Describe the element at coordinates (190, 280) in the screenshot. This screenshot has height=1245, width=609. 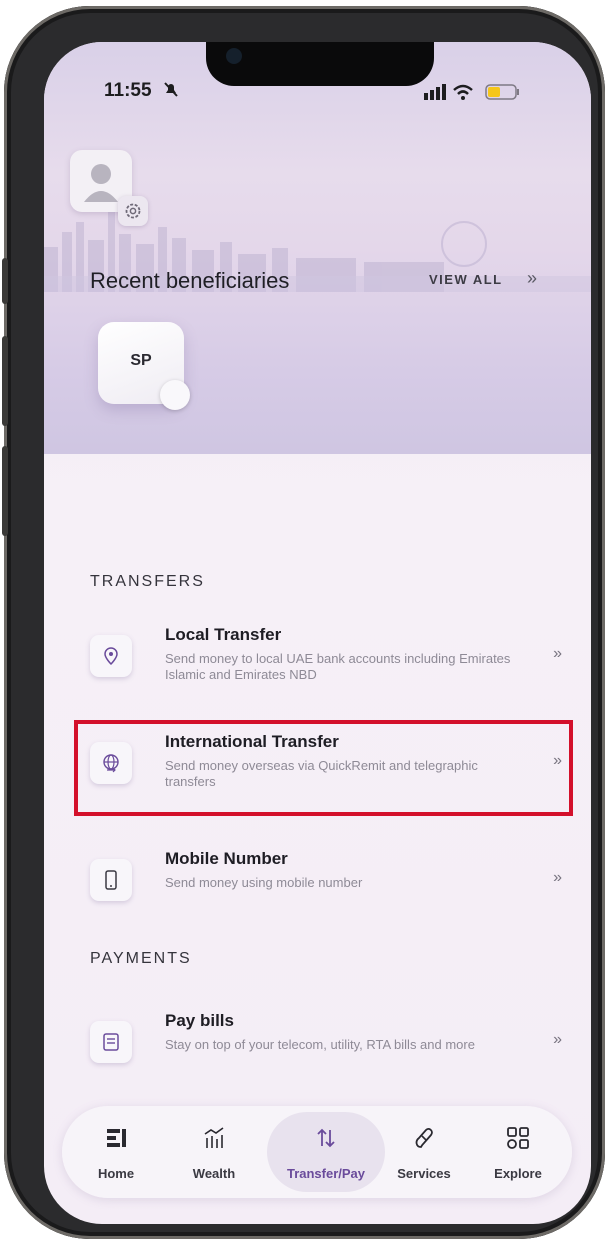
I see `recent-beneficiaries-title: Recent beneficiaries` at that location.